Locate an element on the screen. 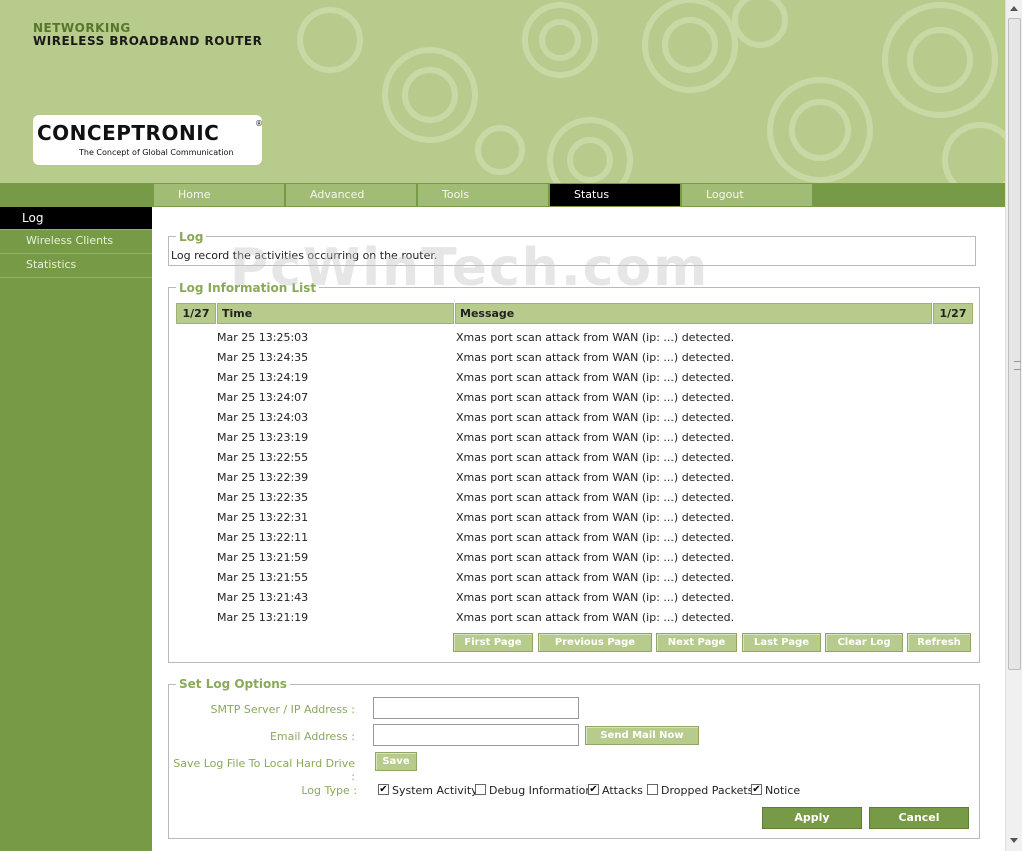 This screenshot has height=851, width=1022. log-row-time: Mar 25 13:22:11 is located at coordinates (263, 537).